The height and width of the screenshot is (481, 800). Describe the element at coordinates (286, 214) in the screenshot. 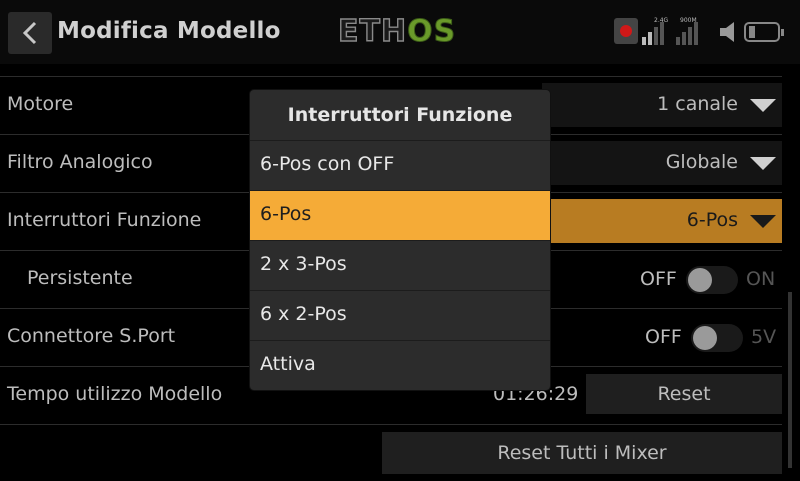

I see `option-label: 6-Pos` at that location.